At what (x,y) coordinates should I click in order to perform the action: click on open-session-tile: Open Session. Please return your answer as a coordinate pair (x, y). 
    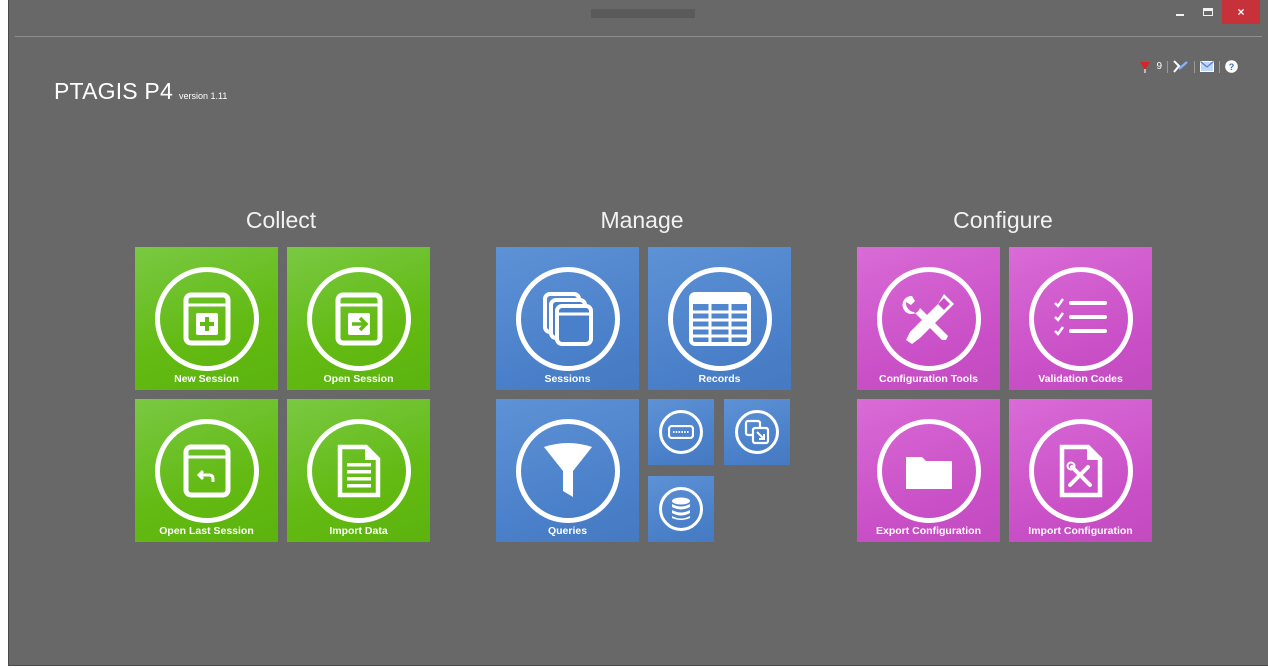
    Looking at the image, I should click on (358, 318).